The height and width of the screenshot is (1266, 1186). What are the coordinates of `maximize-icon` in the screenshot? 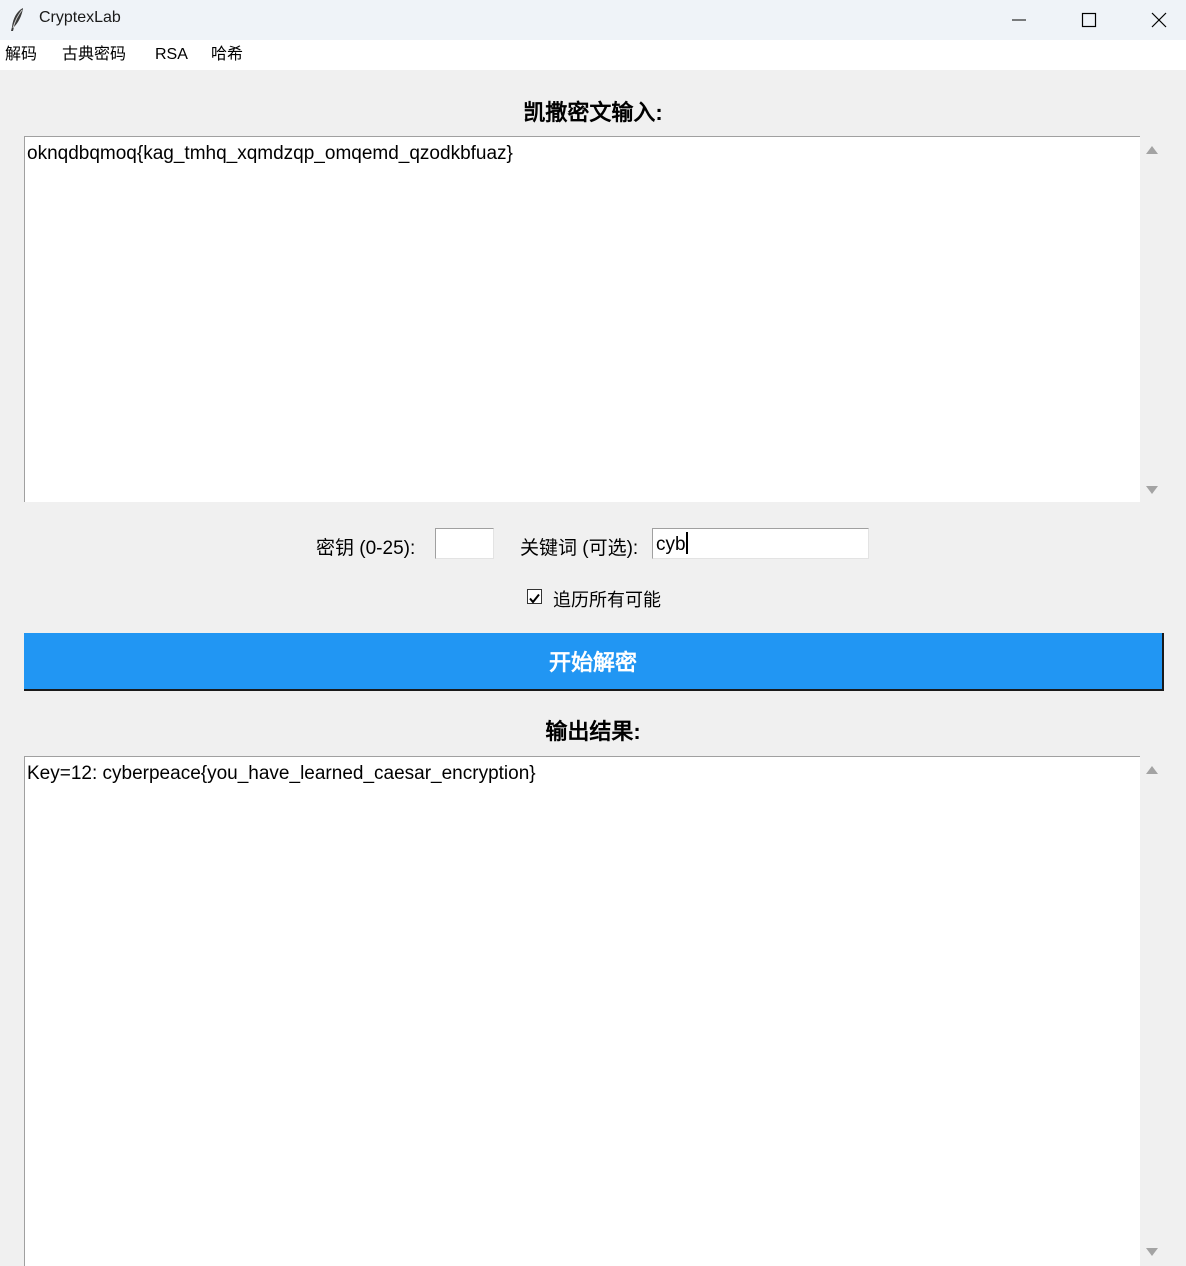 It's located at (1089, 20).